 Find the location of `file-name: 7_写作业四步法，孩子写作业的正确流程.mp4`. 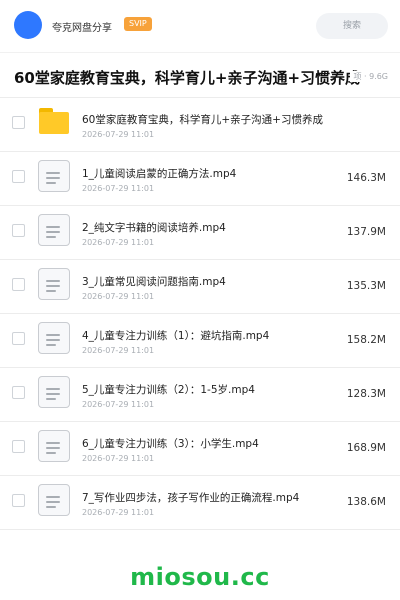

file-name: 7_写作业四步法，孩子写作业的正确流程.mp4 is located at coordinates (191, 498).